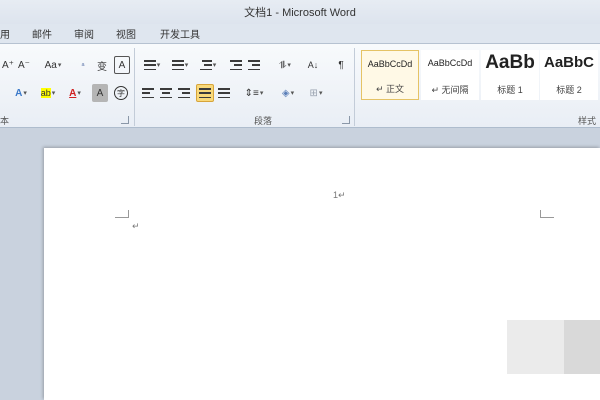  I want to click on align-right-icon, so click(184, 93).